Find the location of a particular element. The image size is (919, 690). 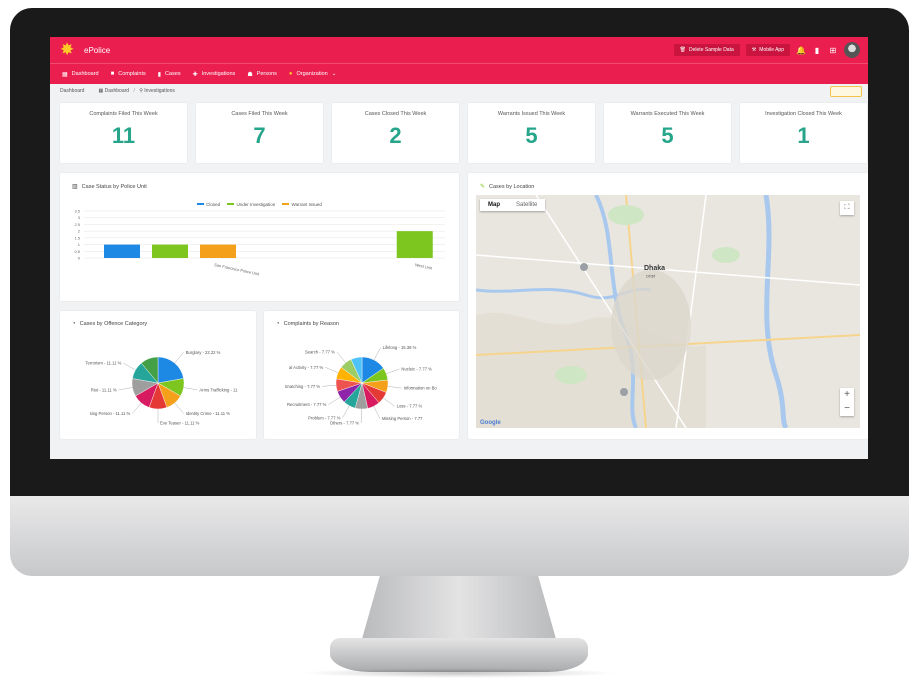

org-icon: ● is located at coordinates (290, 74).